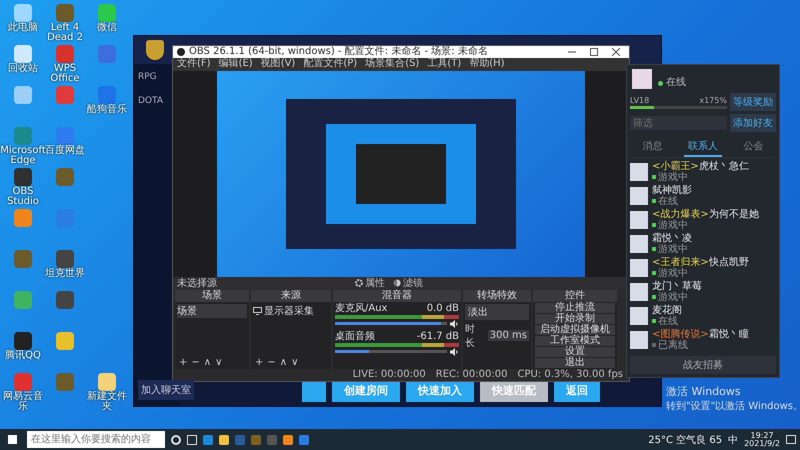 Image resolution: width=800 pixels, height=450 pixels. What do you see at coordinates (96, 439) in the screenshot?
I see `search-field: 在这里输入你要搜索的内容` at bounding box center [96, 439].